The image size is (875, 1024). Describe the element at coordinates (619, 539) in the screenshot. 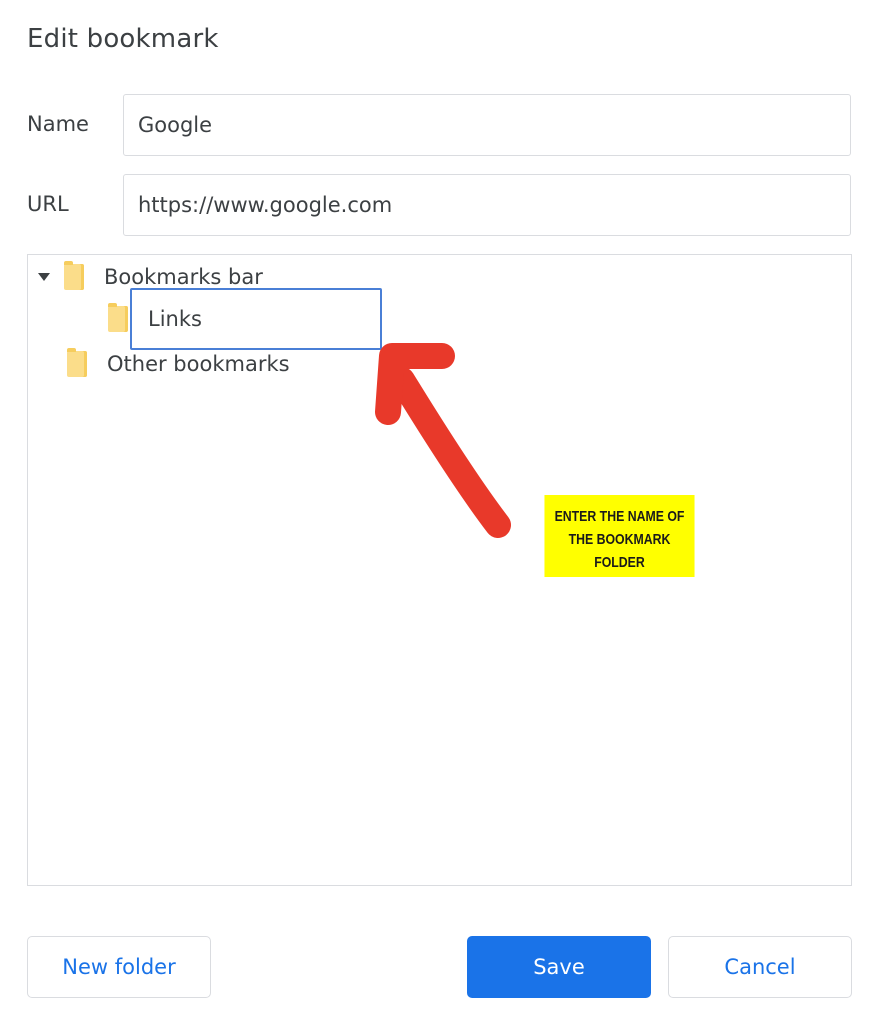

I see `annotation-line: THE BOOKMARK` at that location.